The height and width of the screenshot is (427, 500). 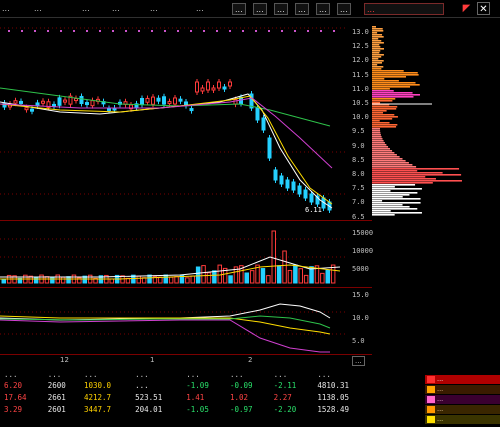 What do you see at coordinates (97, 385) in the screenshot?
I see `table-cell: 1030.0` at bounding box center [97, 385].